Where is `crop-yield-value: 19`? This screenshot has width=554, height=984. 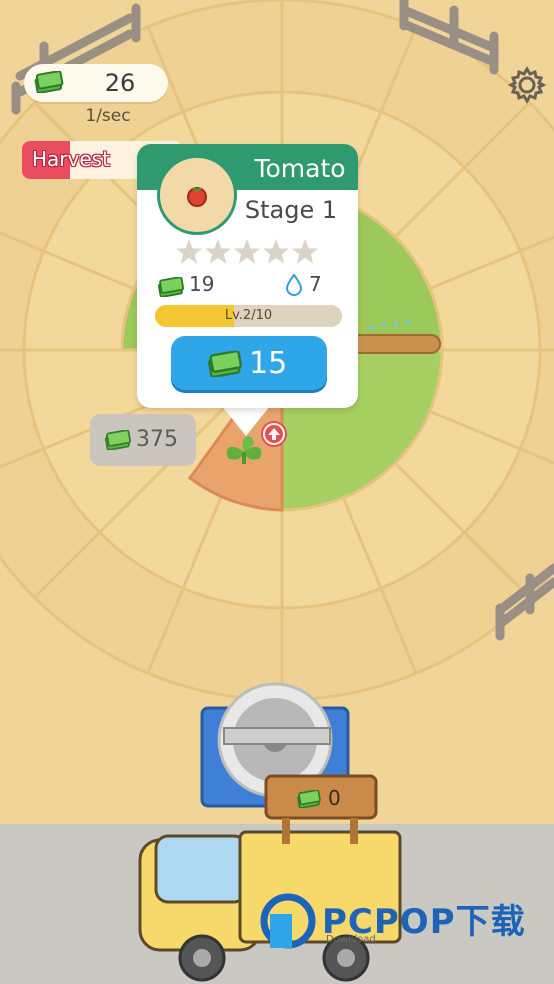
crop-yield-value: 19 is located at coordinates (202, 284).